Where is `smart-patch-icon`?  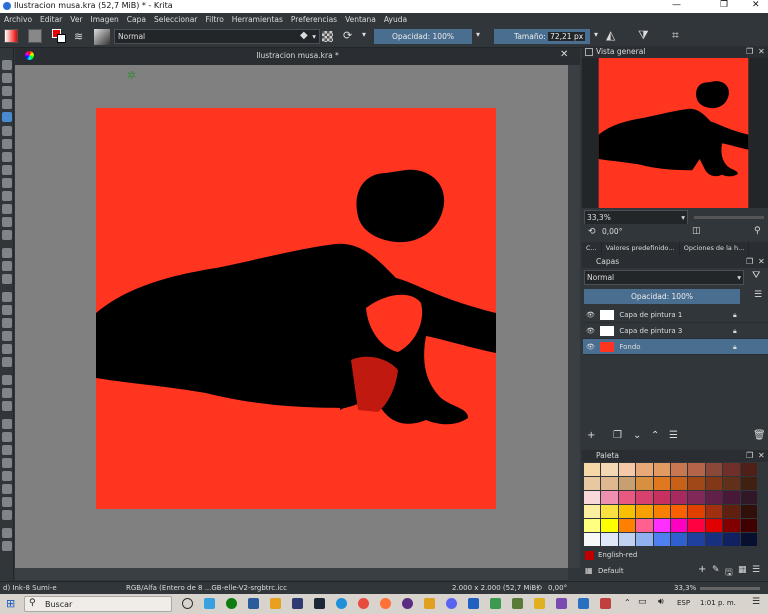
smart-patch-icon is located at coordinates (7, 336).